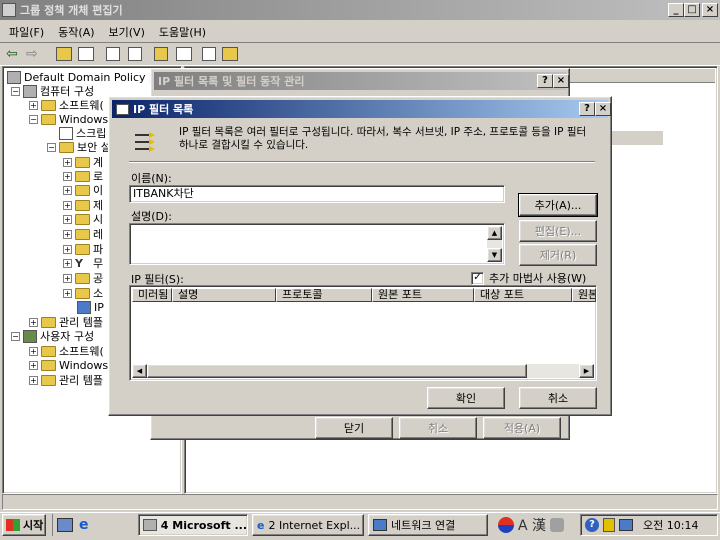  Describe the element at coordinates (428, 525) in the screenshot. I see `task-network-connections: 네트워크 연결` at that location.